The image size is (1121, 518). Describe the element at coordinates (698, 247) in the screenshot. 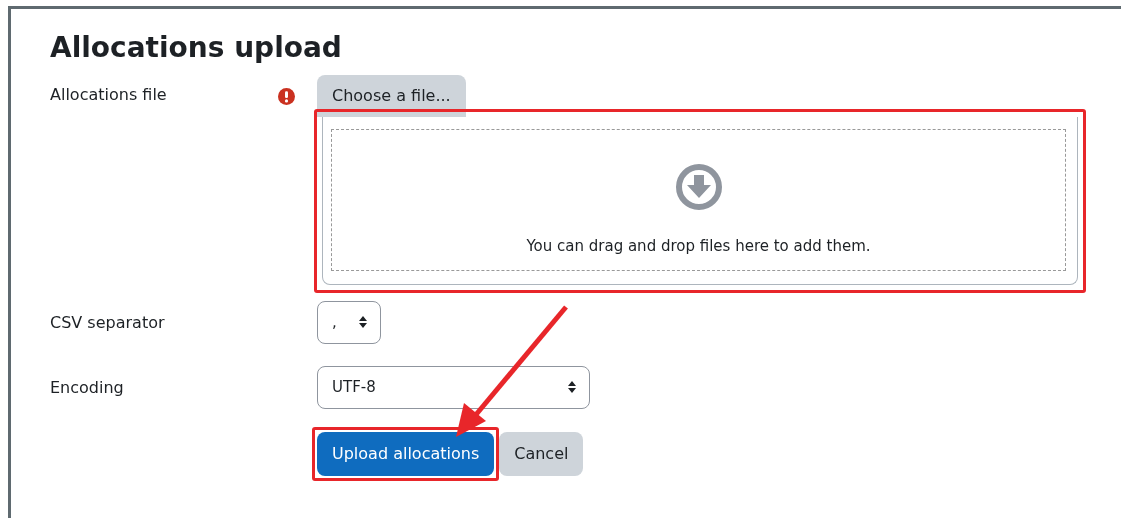

I see `drop-hint: You can drag and drop files here to add them.` at that location.